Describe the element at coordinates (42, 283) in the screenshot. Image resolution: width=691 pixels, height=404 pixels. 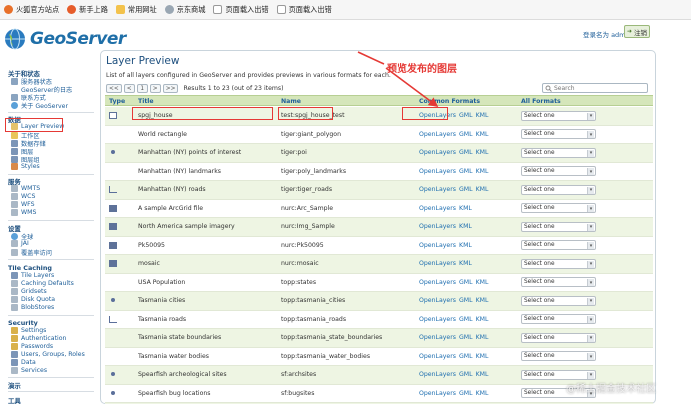
I see `sidebar-item-caching-defaults: Caching Defaults` at that location.